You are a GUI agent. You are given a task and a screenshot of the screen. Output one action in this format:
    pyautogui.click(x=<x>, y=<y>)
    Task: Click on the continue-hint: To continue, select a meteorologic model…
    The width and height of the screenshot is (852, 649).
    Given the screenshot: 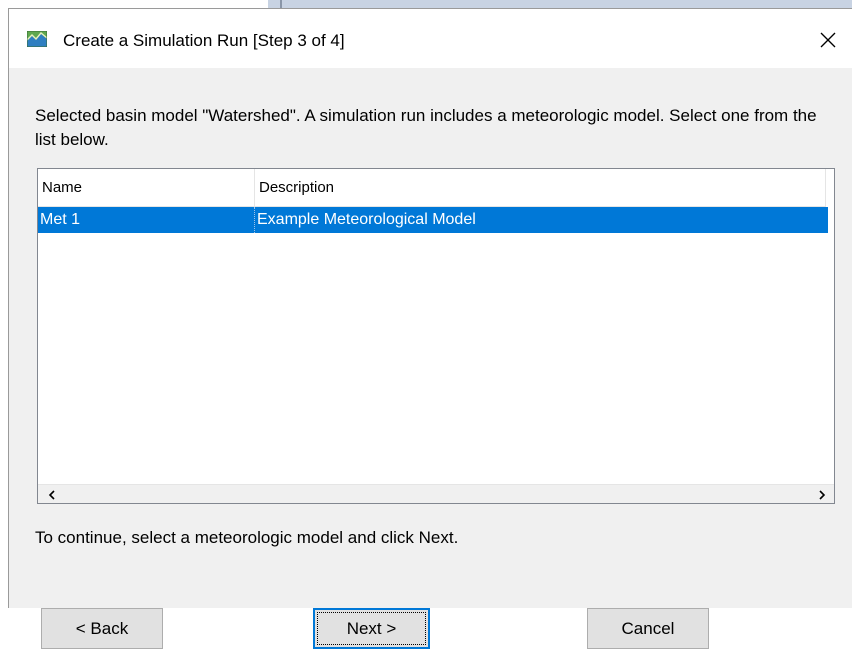 What is the action you would take?
    pyautogui.click(x=247, y=537)
    